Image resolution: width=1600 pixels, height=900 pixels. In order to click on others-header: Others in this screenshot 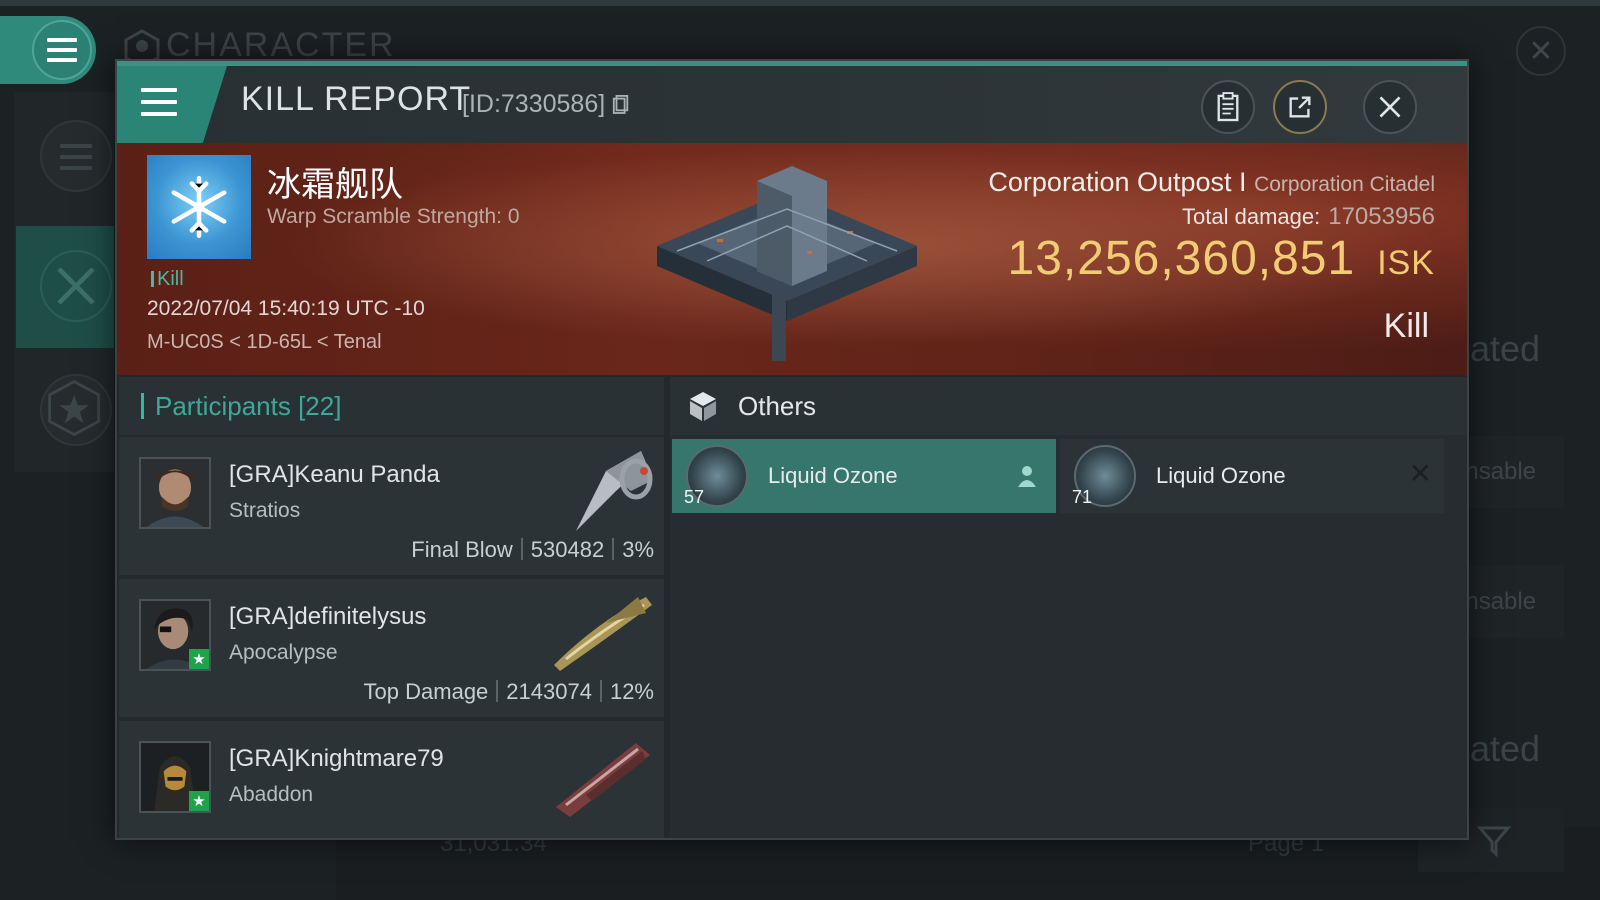, I will do `click(1068, 406)`.